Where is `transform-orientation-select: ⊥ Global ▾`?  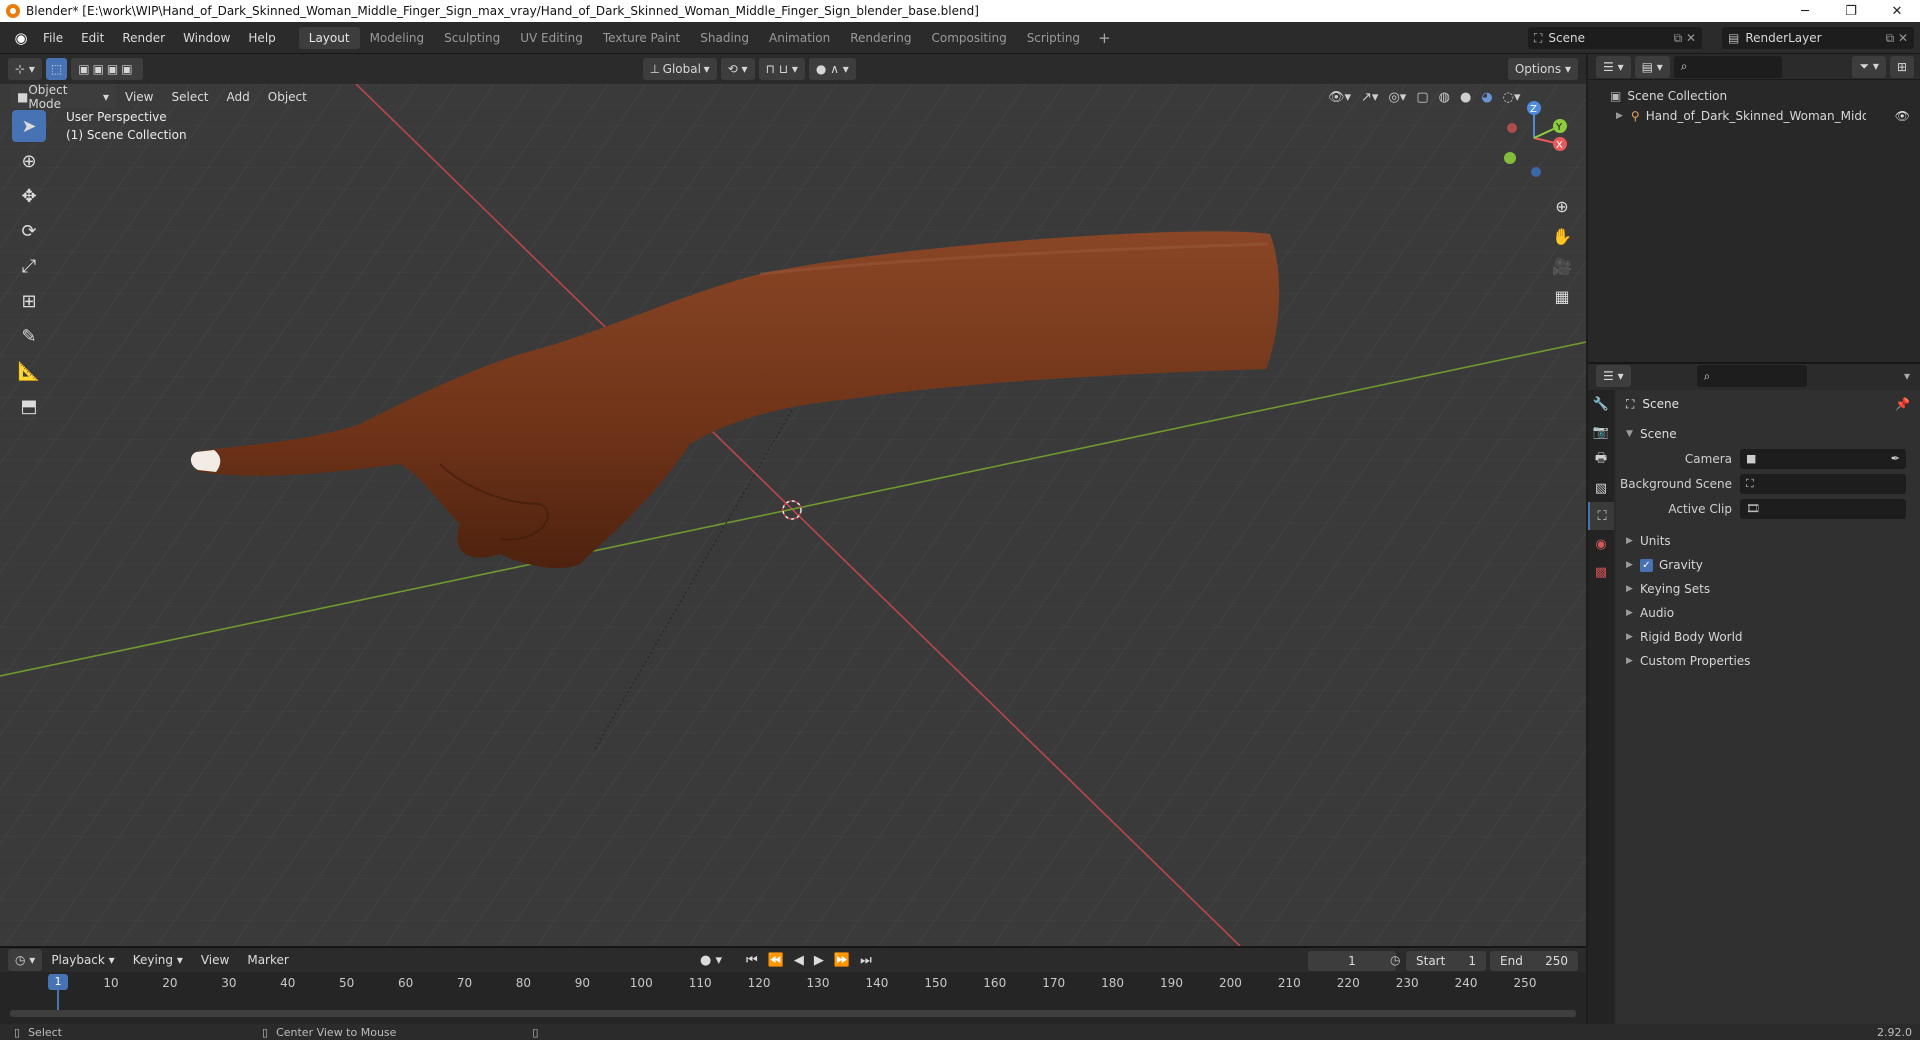
transform-orientation-select: ⊥ Global ▾ is located at coordinates (679, 69).